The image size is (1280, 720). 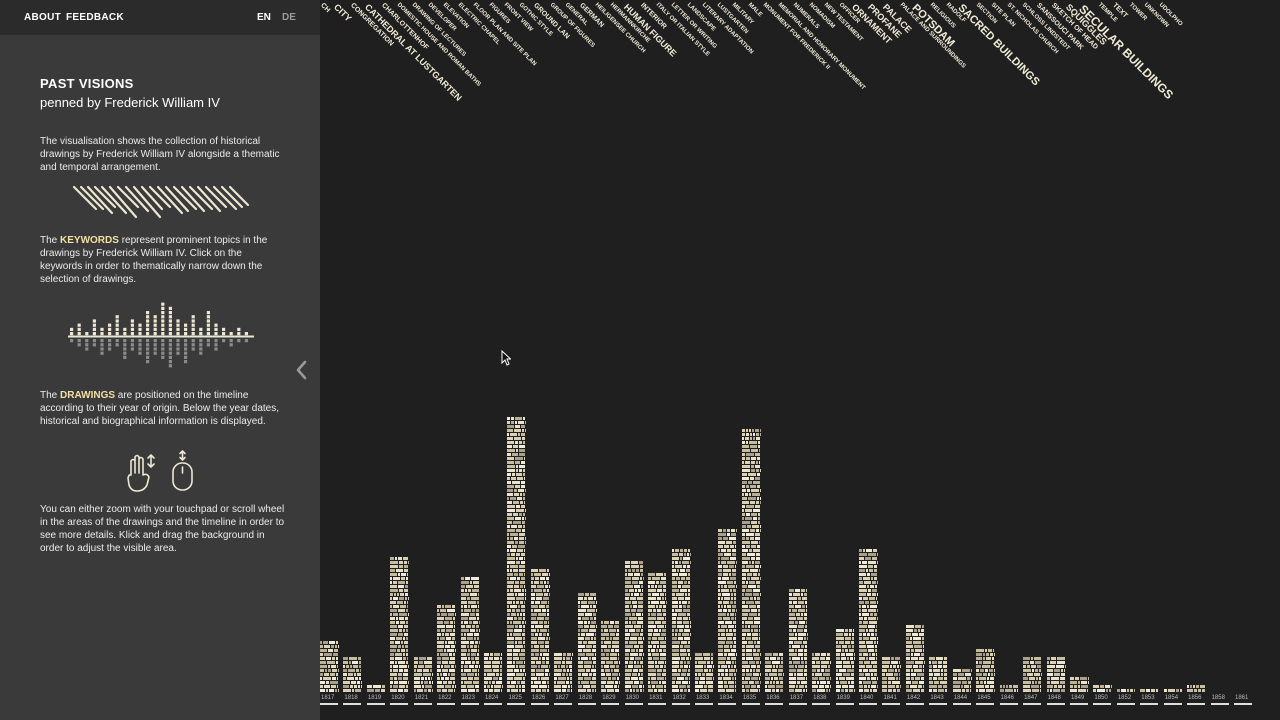 What do you see at coordinates (913, 698) in the screenshot?
I see `year-label: 1842` at bounding box center [913, 698].